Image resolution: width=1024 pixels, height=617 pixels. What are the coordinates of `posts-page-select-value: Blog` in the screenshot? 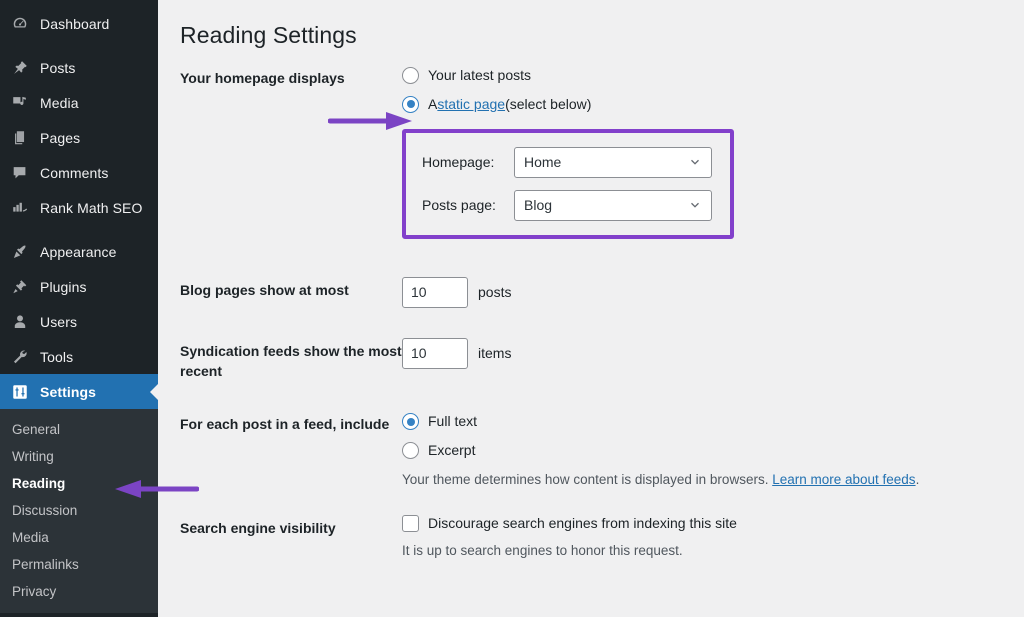 It's located at (538, 205).